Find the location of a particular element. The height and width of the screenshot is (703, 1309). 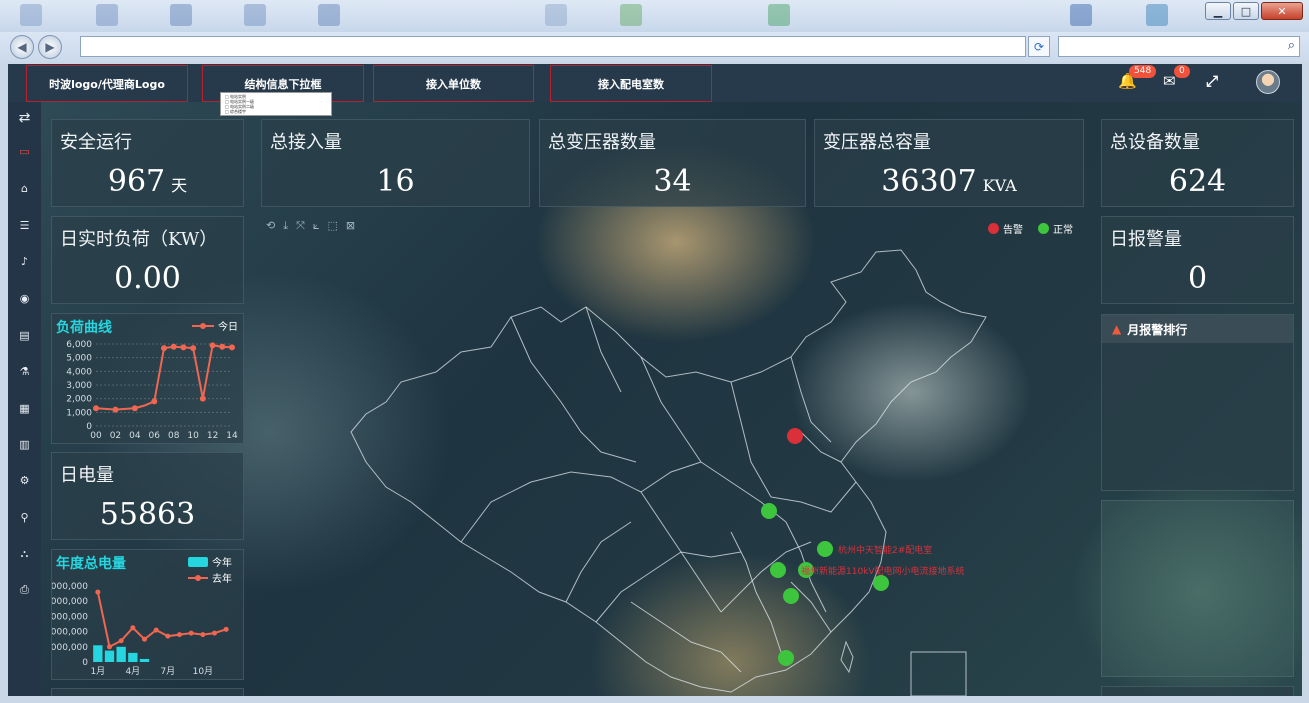

monitor-icon: ▭ is located at coordinates (24, 151).